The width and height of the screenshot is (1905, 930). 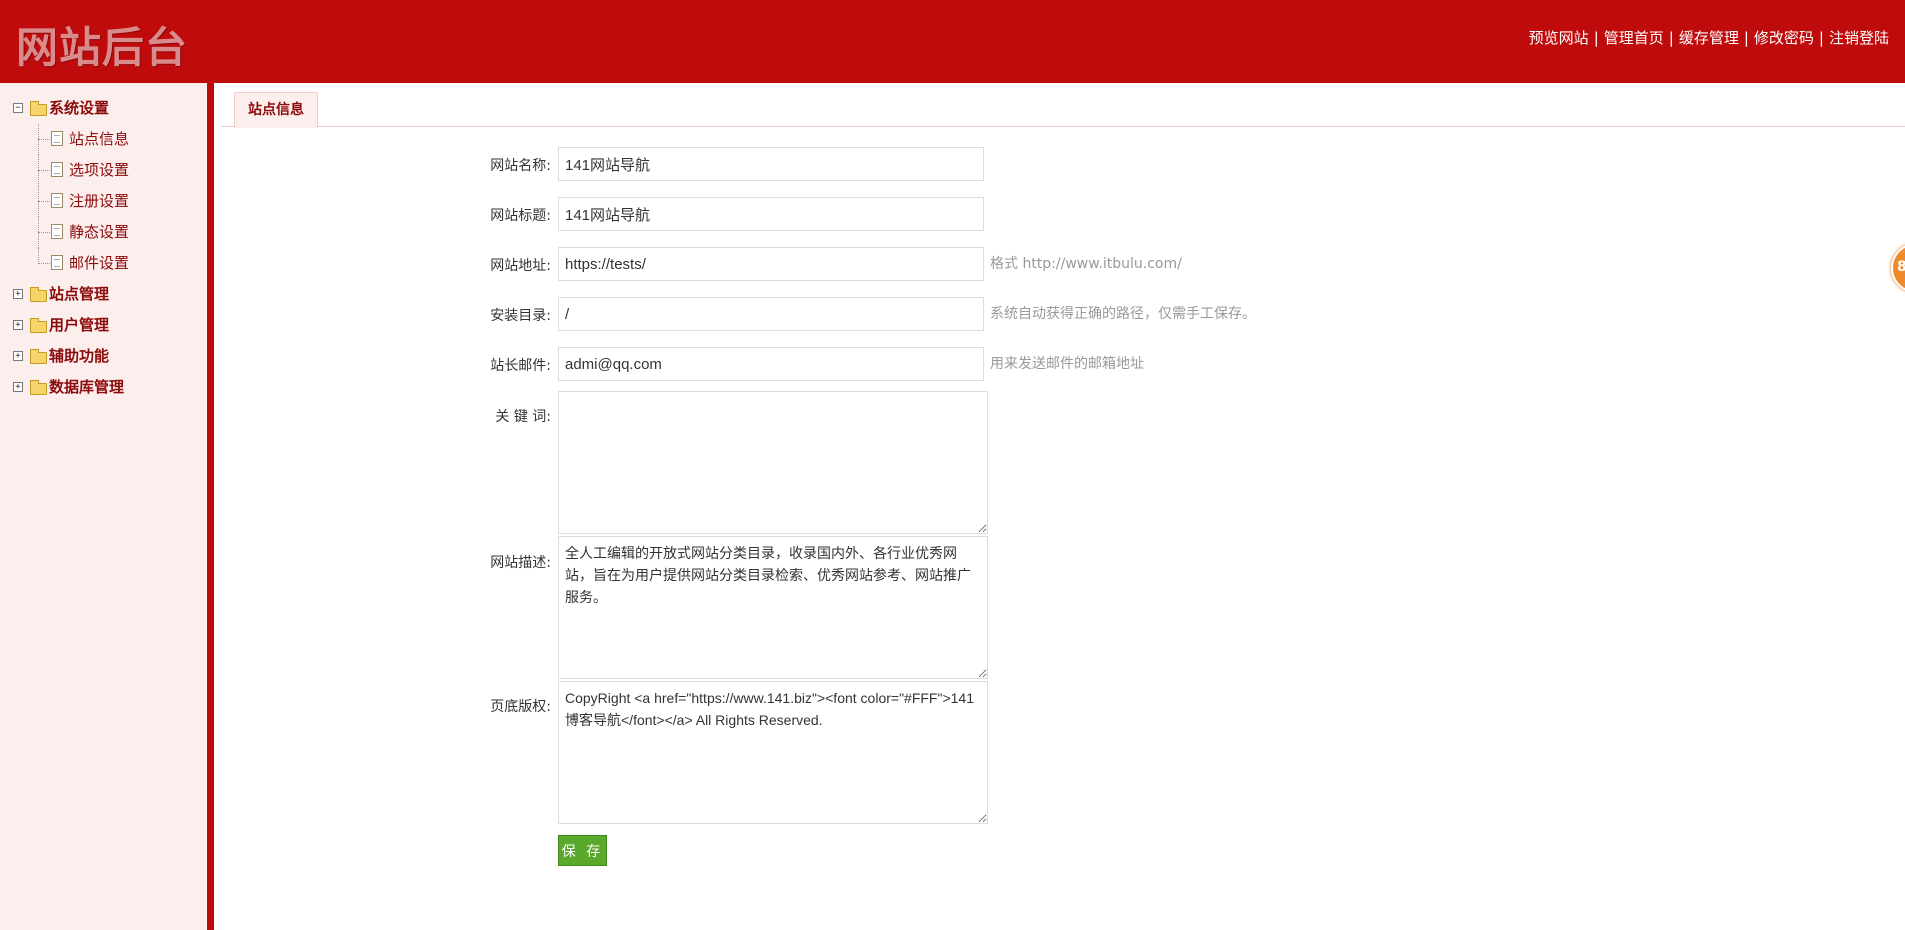 What do you see at coordinates (99, 139) in the screenshot?
I see `tree-item-label: 站点信息` at bounding box center [99, 139].